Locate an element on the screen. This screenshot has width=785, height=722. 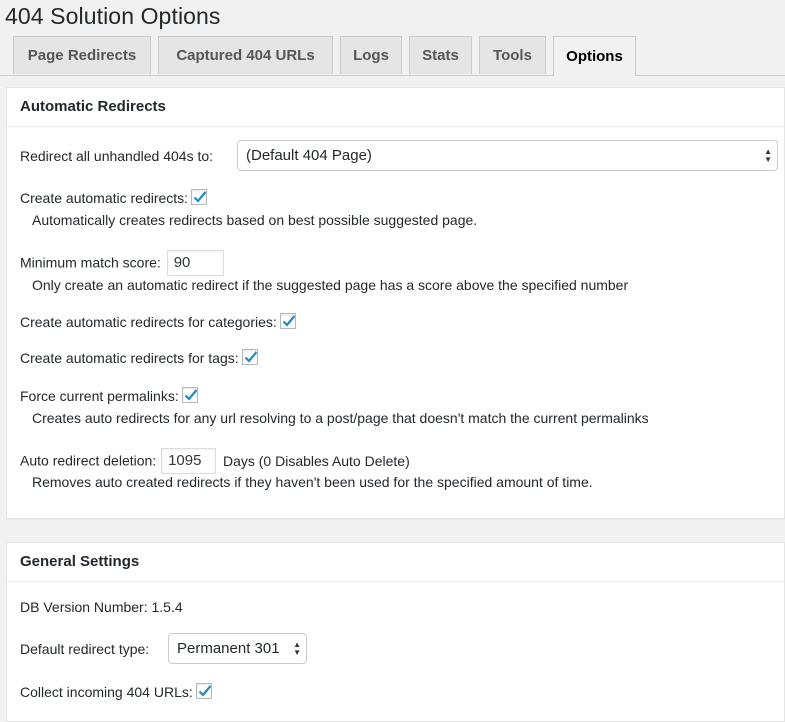
db-version: DB Version Number: 1.5.4 is located at coordinates (101, 607).